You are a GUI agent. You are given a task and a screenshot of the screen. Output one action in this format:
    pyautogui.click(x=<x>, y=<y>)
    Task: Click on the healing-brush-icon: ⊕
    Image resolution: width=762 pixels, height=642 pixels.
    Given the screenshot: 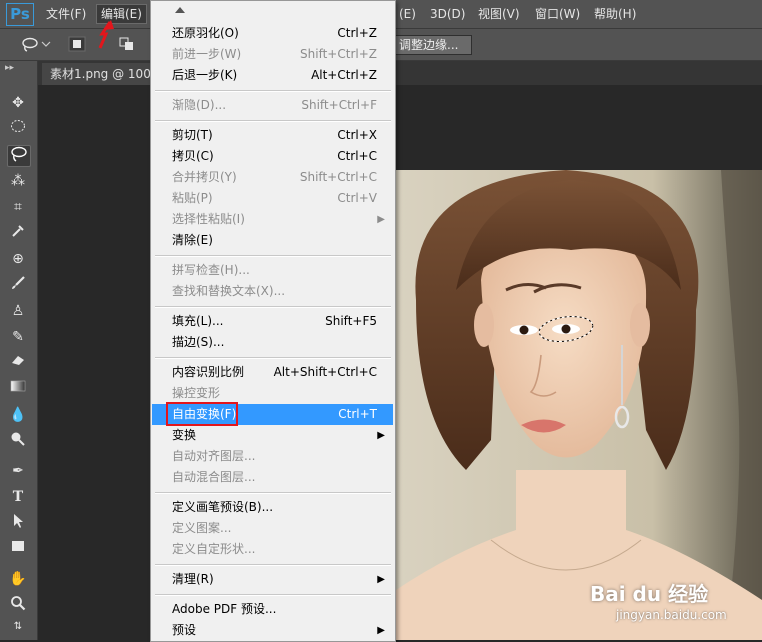 What is the action you would take?
    pyautogui.click(x=18, y=259)
    